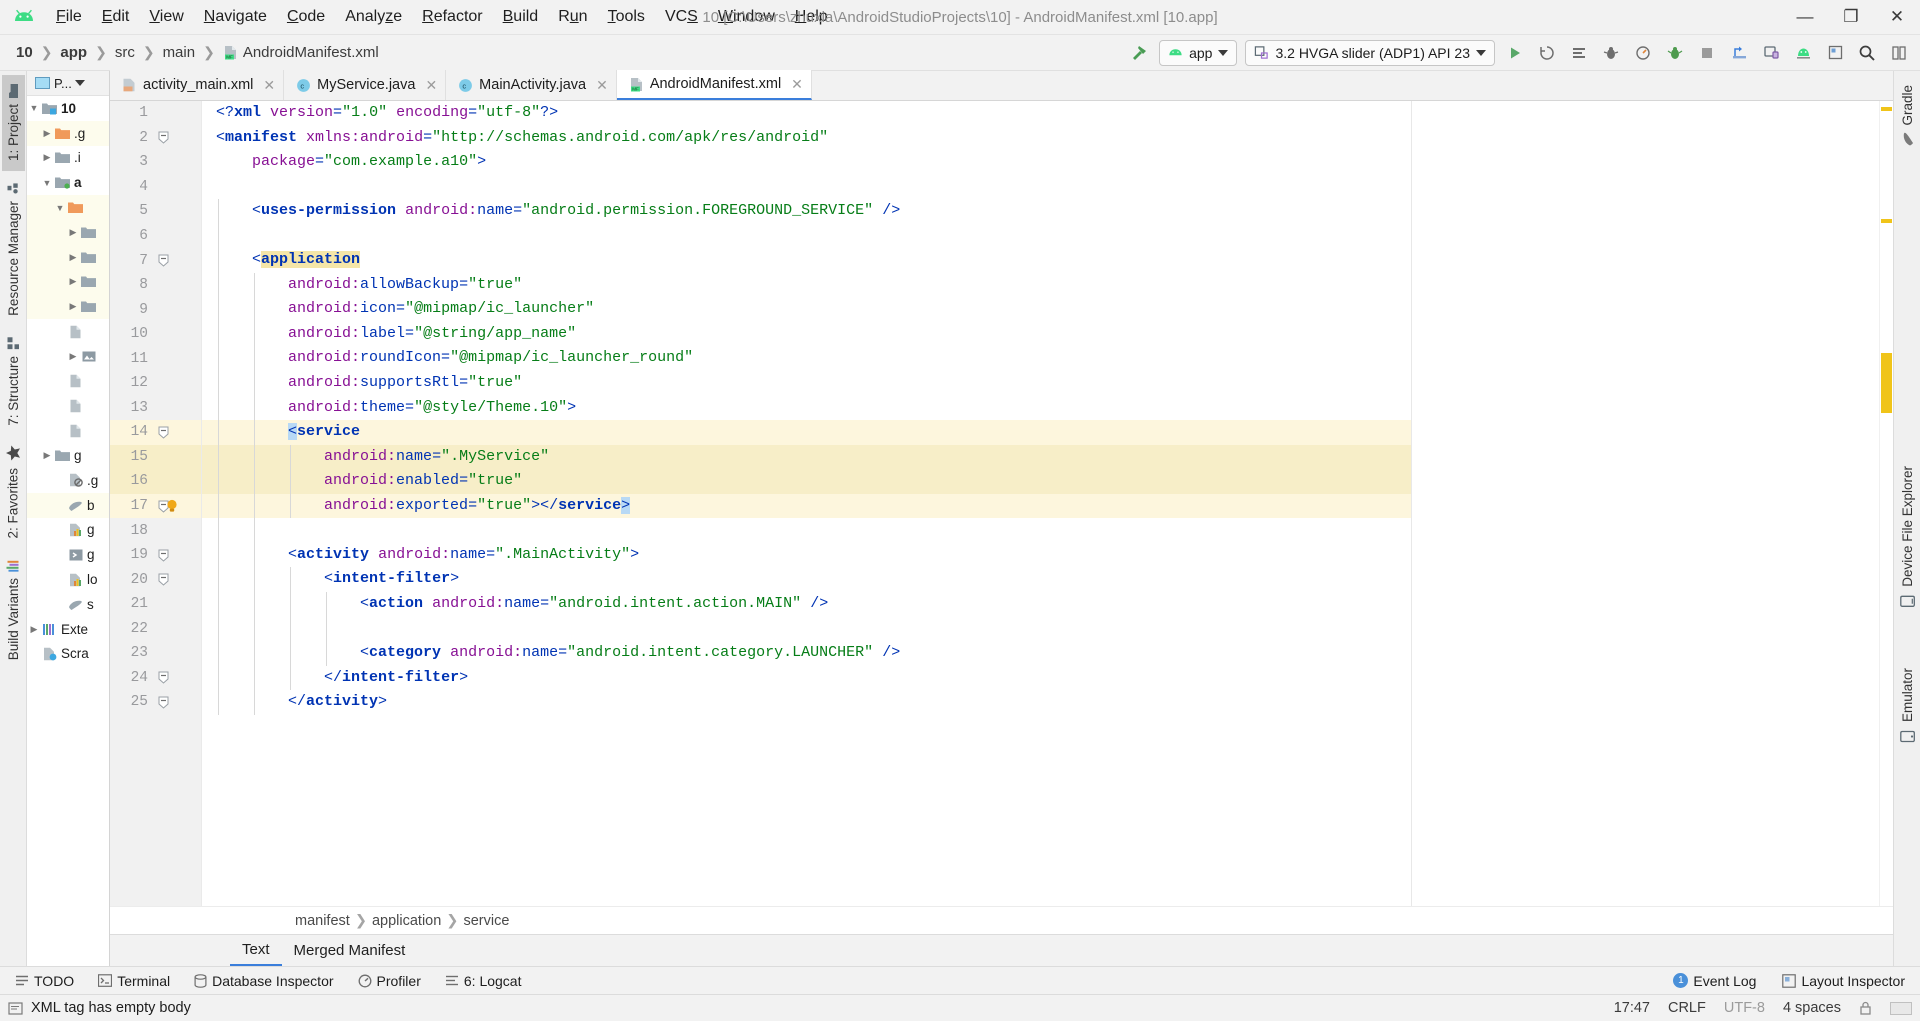  I want to click on gutter-line: 19, so click(155, 555).